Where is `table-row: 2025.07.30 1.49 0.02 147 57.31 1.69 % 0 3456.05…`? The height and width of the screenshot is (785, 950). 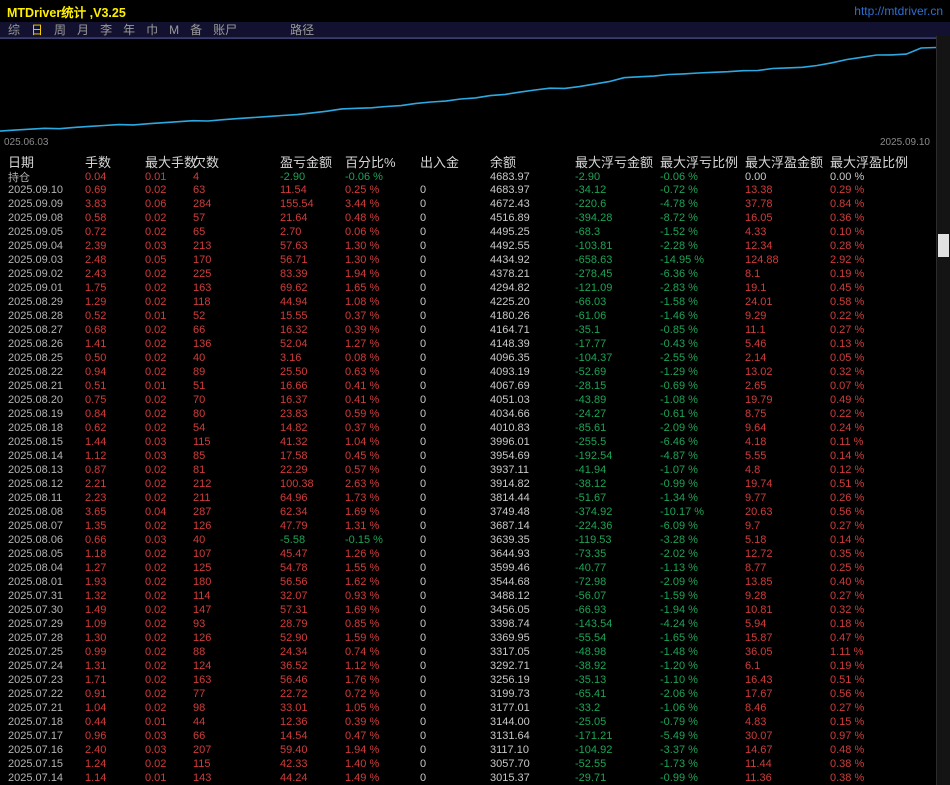 table-row: 2025.07.30 1.49 0.02 147 57.31 1.69 % 0 3456.05… is located at coordinates (479, 610).